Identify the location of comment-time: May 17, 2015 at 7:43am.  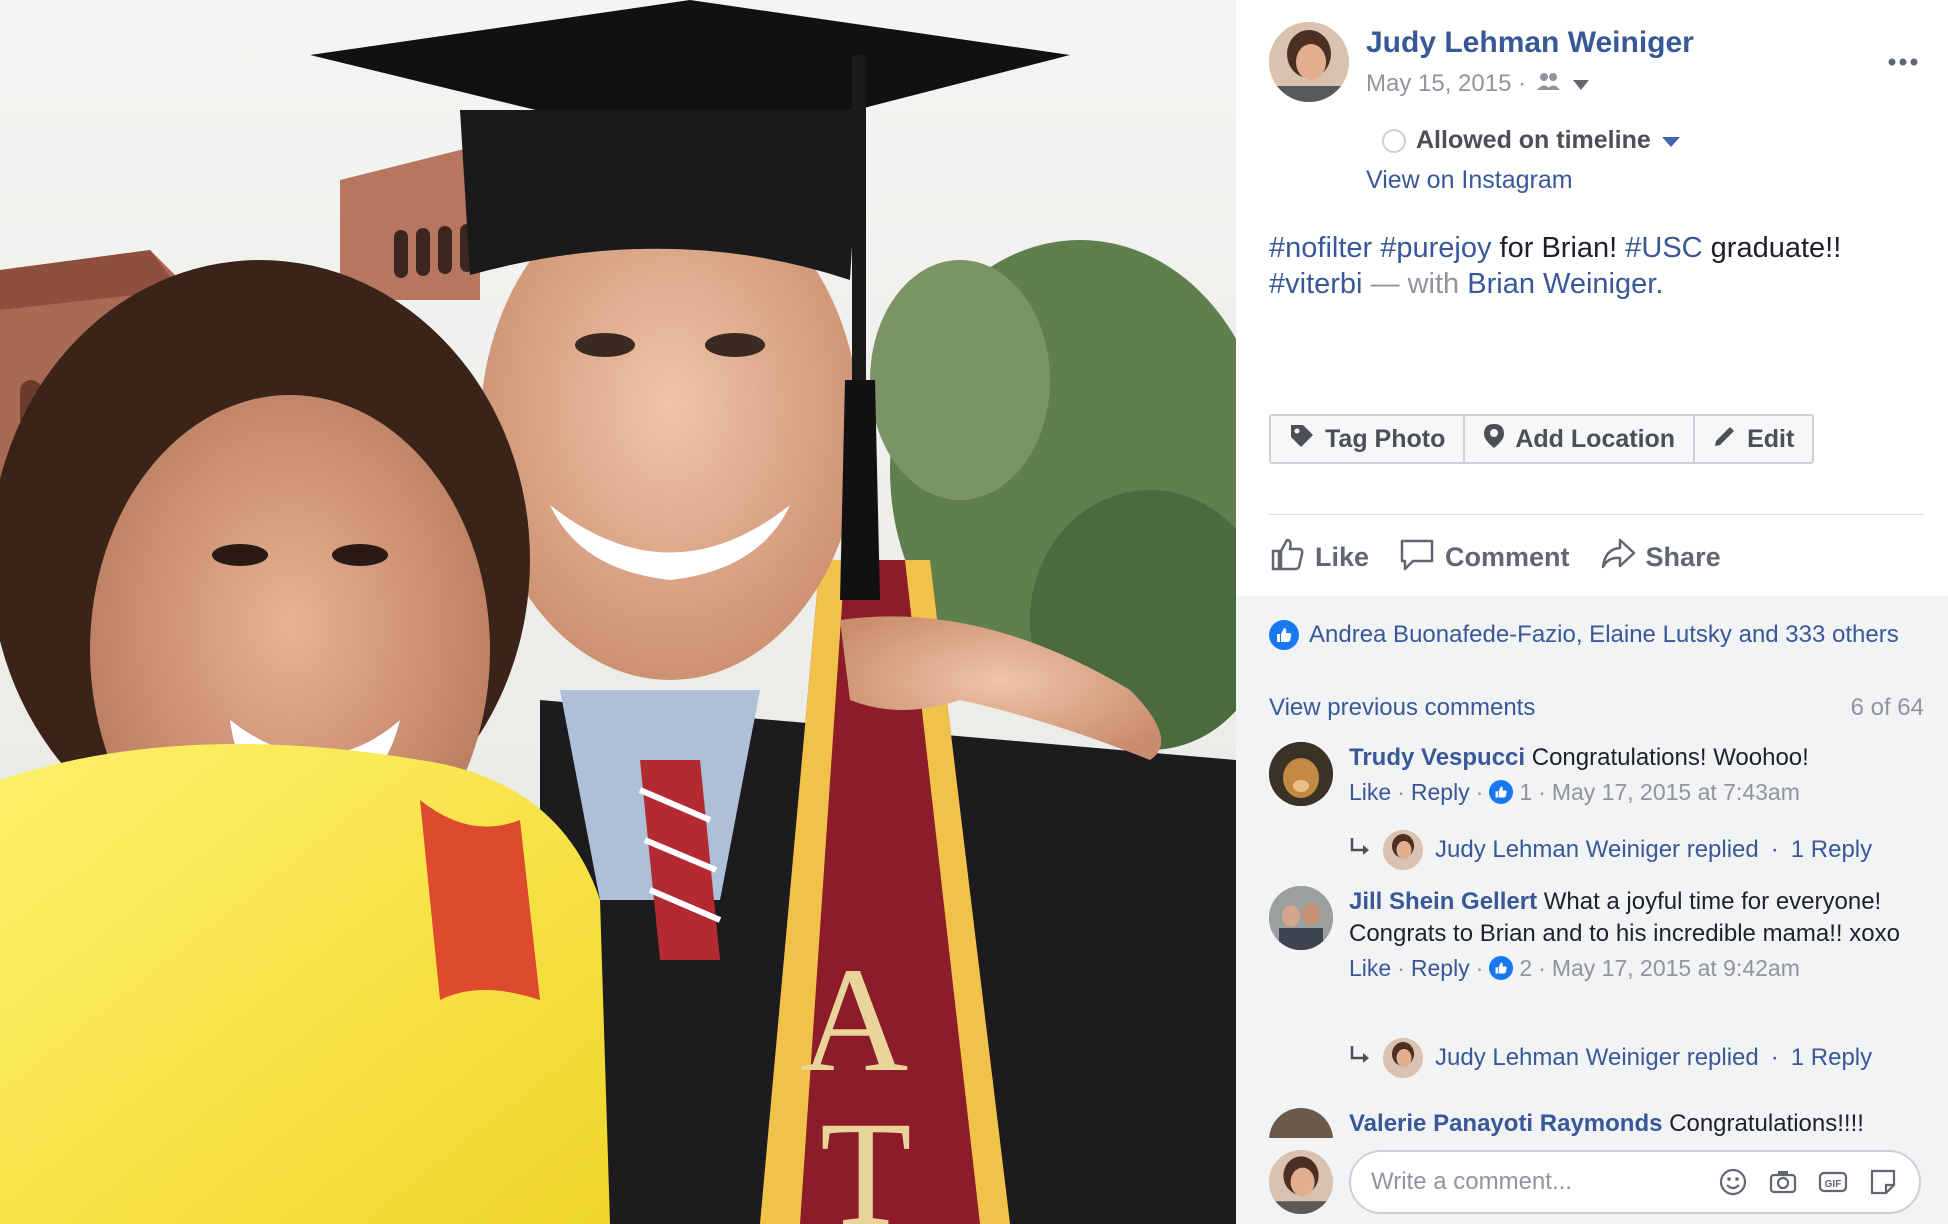
(1676, 792).